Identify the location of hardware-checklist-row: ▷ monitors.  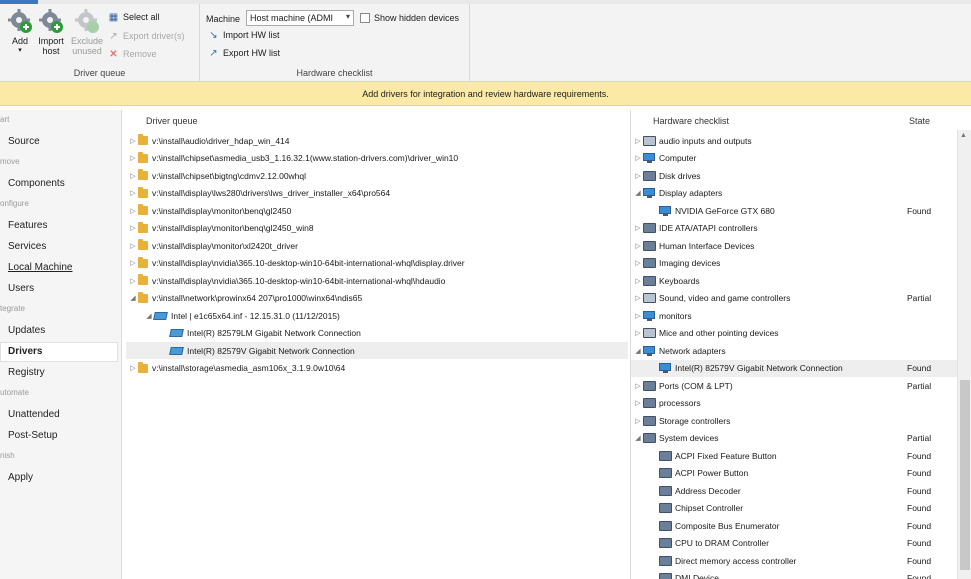
(794, 315).